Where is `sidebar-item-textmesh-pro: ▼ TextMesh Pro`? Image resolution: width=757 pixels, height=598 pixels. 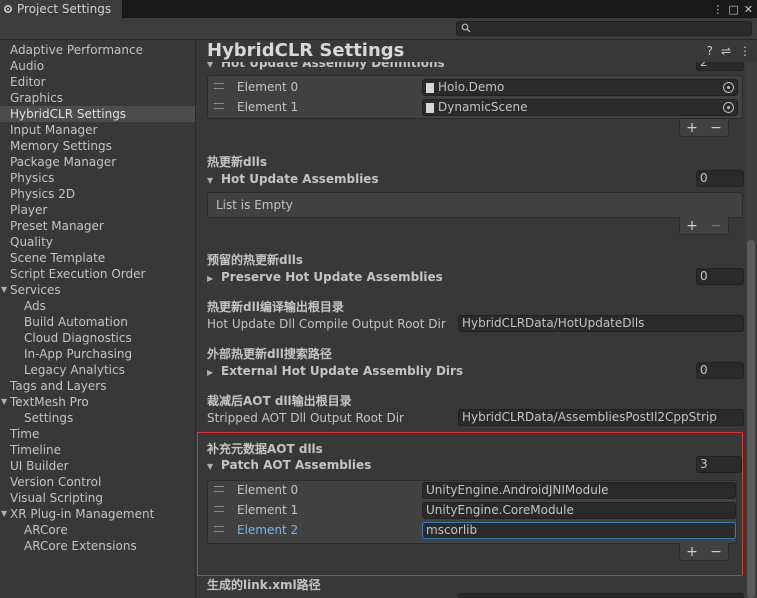 sidebar-item-textmesh-pro: ▼ TextMesh Pro is located at coordinates (97, 402).